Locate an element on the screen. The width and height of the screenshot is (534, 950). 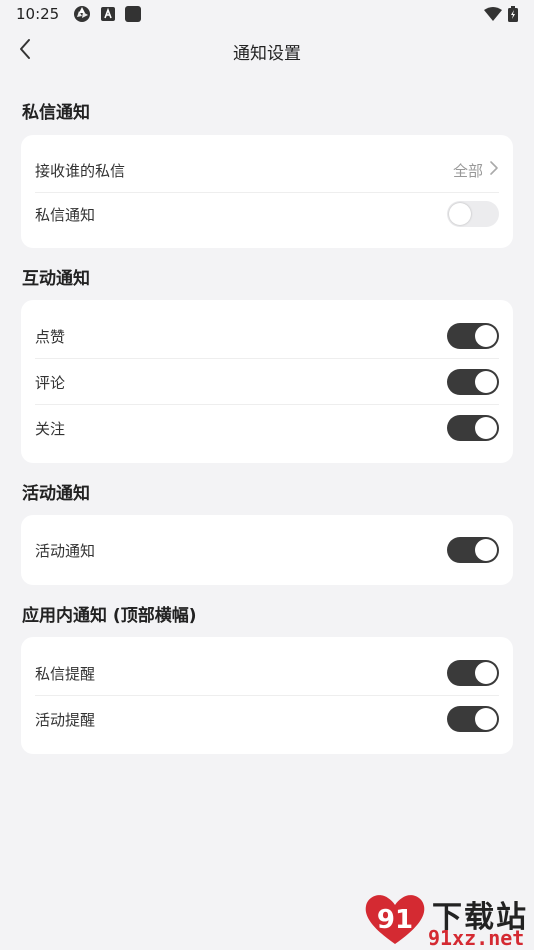
toggle-private-message-notify is located at coordinates (473, 214).